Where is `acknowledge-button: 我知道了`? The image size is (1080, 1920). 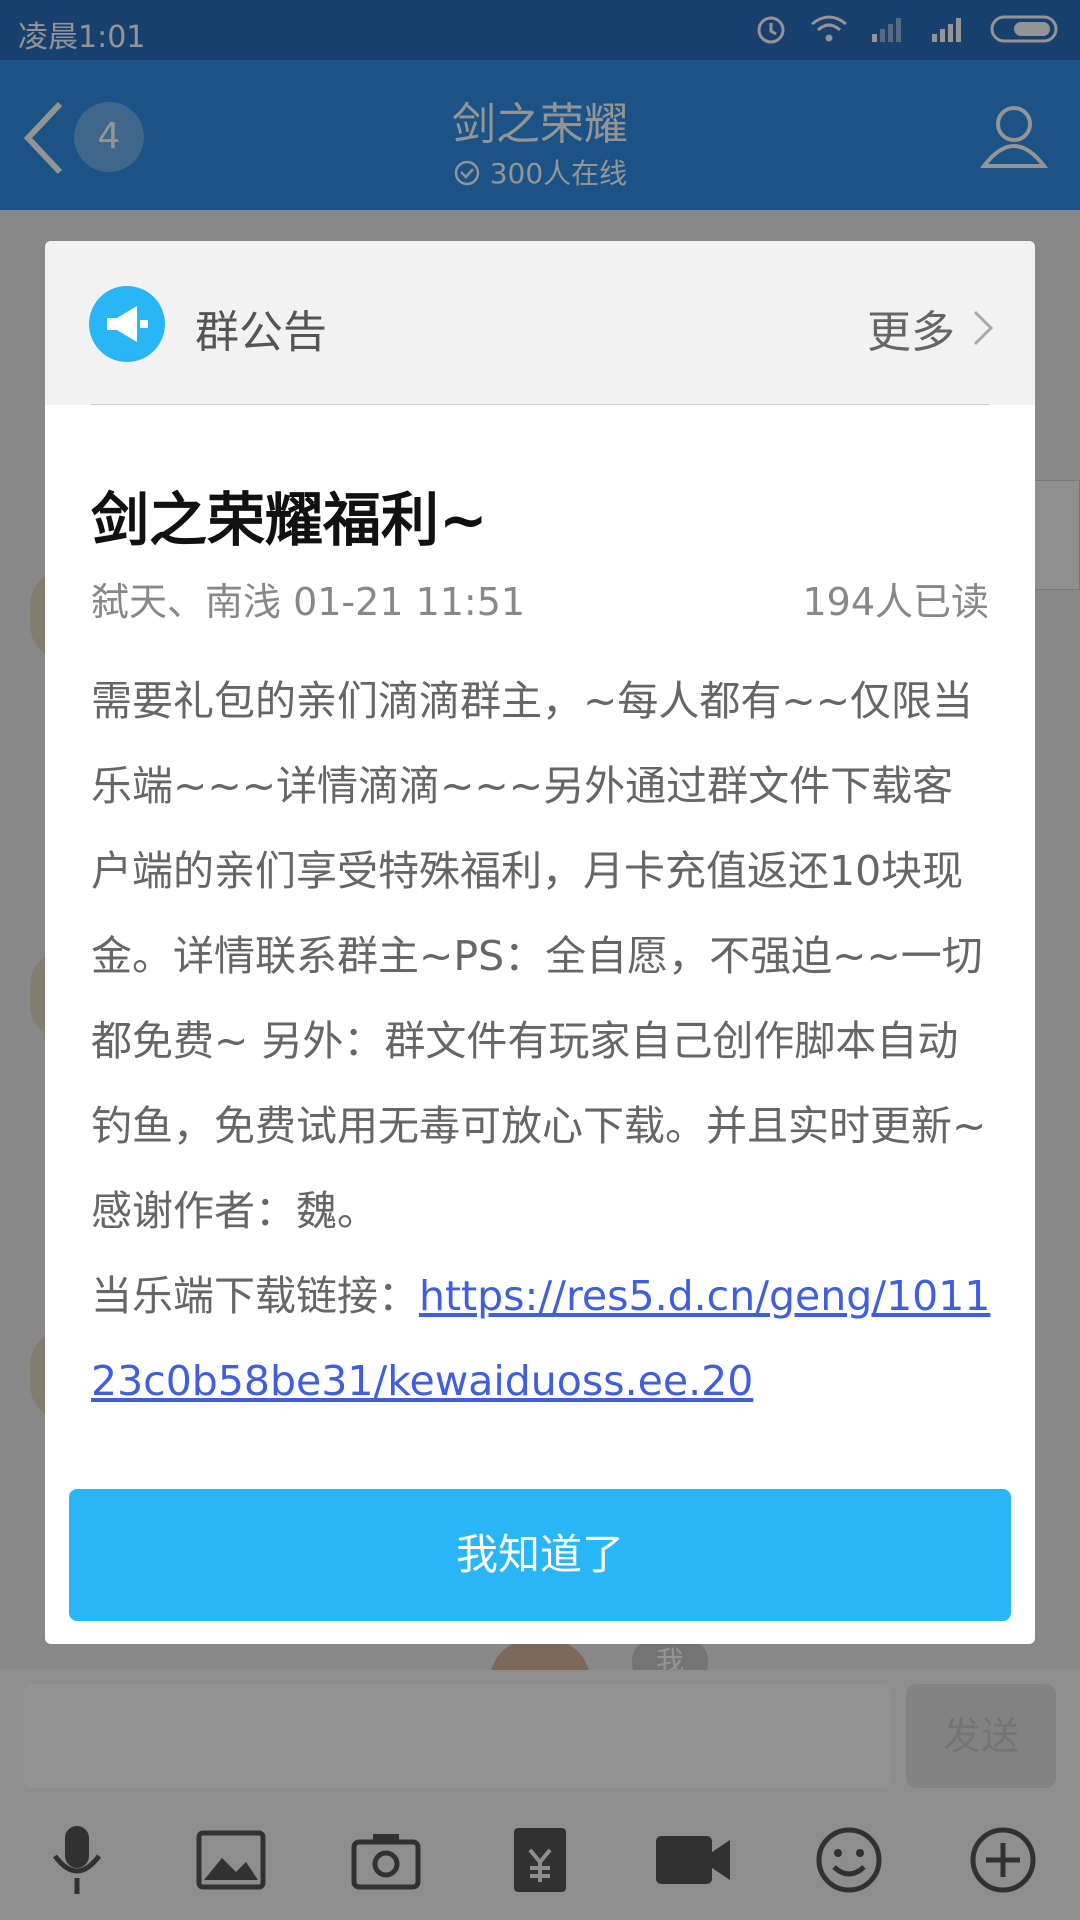
acknowledge-button: 我知道了 is located at coordinates (540, 1555).